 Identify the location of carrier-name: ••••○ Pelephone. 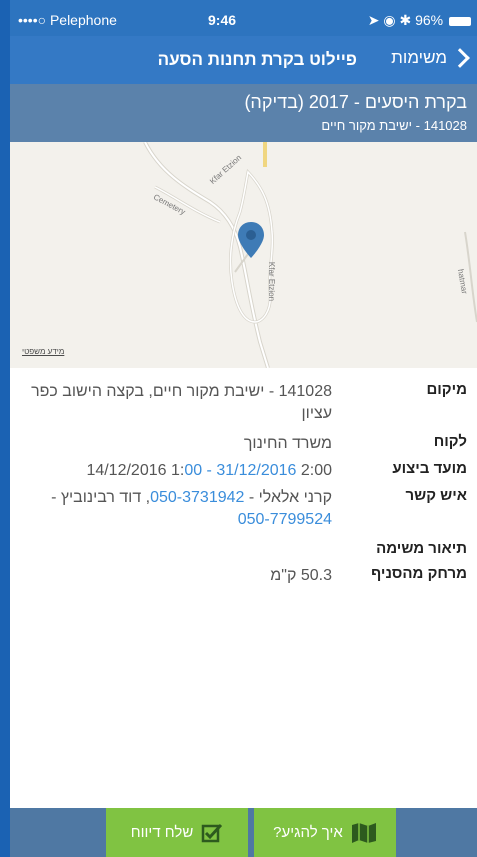
(67, 20).